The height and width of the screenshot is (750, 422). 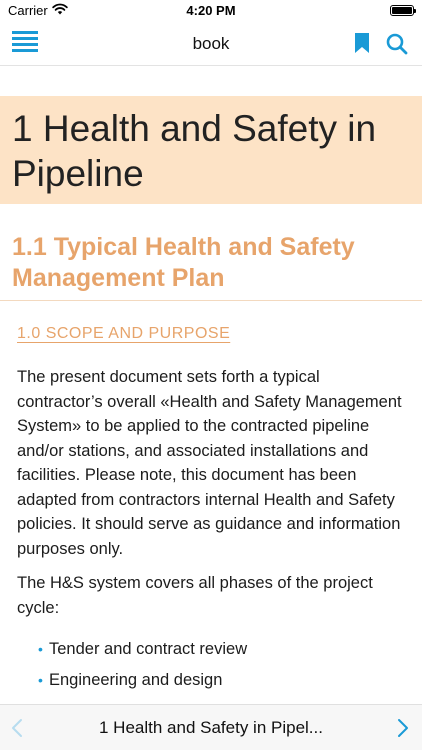 I want to click on battery-icon, so click(x=403, y=10).